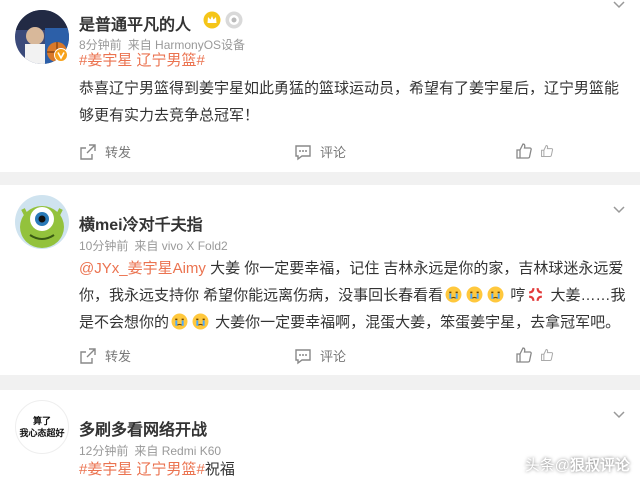  Describe the element at coordinates (135, 23) in the screenshot. I see `username: 是普通平凡的人` at that location.